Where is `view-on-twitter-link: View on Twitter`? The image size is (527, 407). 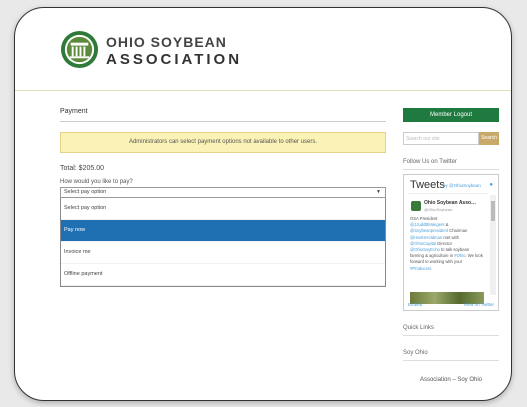
view-on-twitter-link: View on Twitter is located at coordinates (479, 304).